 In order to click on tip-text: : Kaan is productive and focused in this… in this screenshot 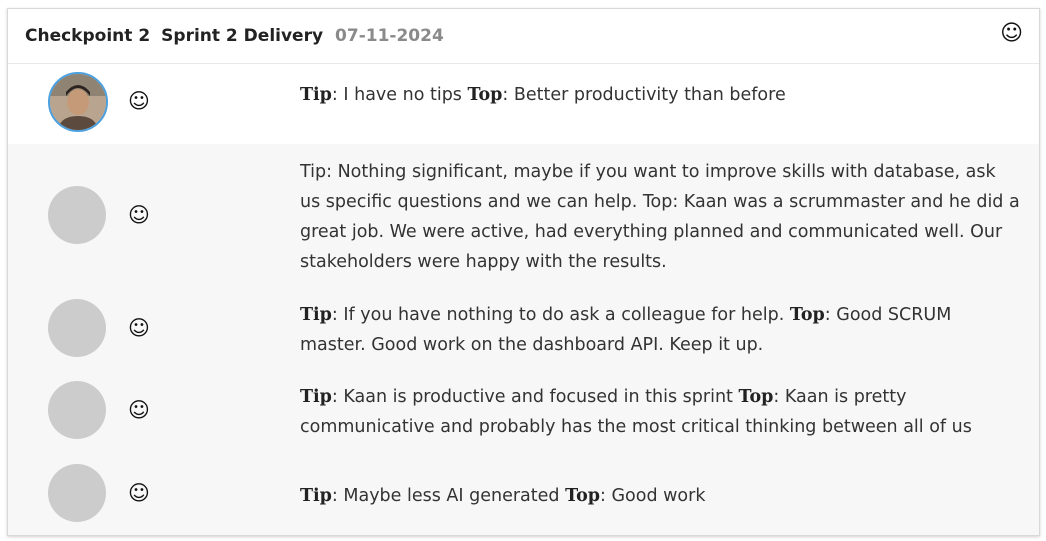, I will do `click(535, 397)`.